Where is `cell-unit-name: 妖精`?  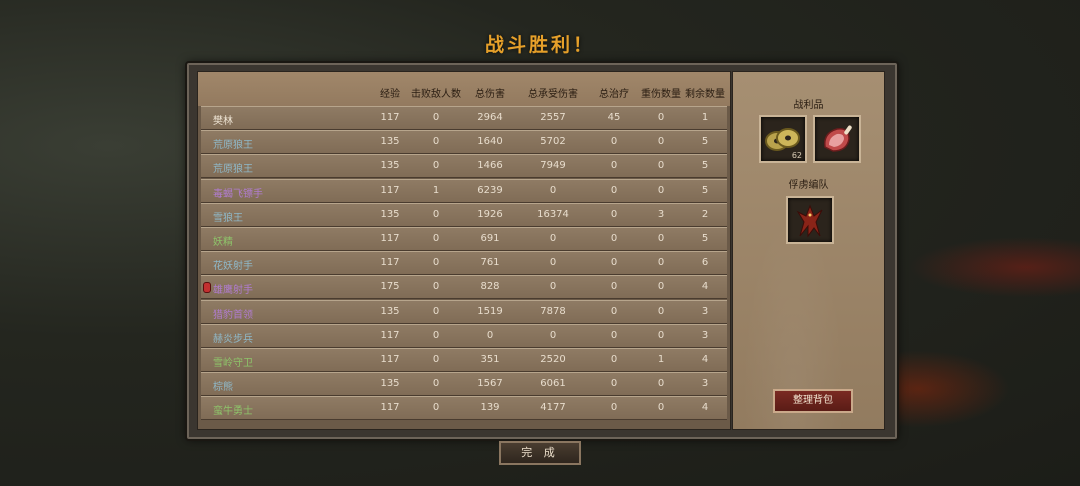
cell-unit-name: 妖精 is located at coordinates (223, 242).